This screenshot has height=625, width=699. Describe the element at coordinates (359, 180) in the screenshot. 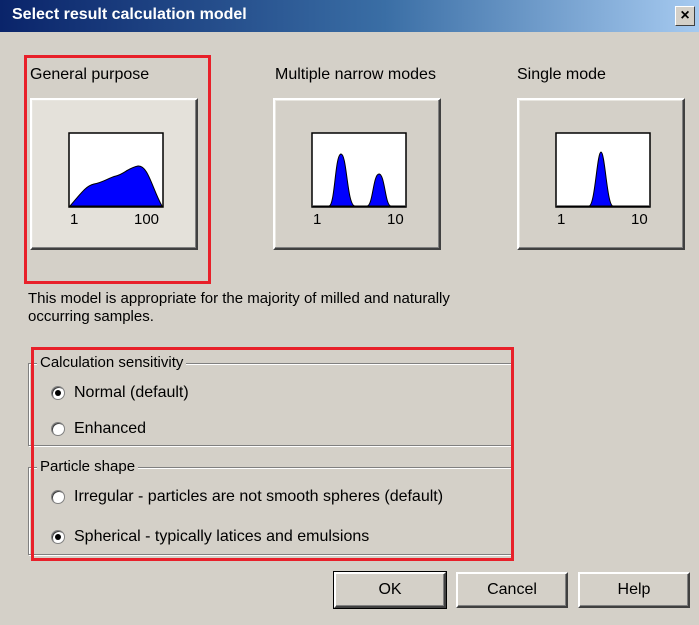

I see `bimodal-distribution-icon: 1 10` at that location.